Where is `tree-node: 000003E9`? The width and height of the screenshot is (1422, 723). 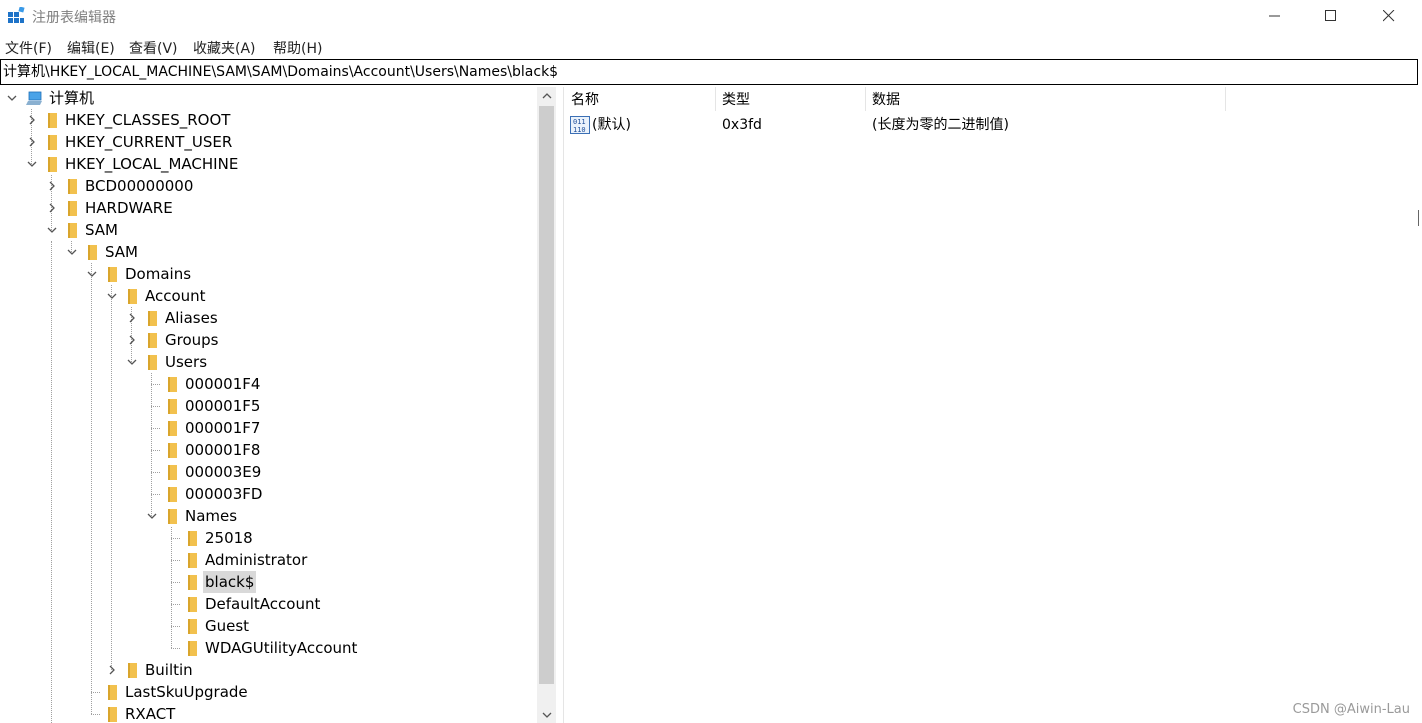 tree-node: 000003E9 is located at coordinates (268, 472).